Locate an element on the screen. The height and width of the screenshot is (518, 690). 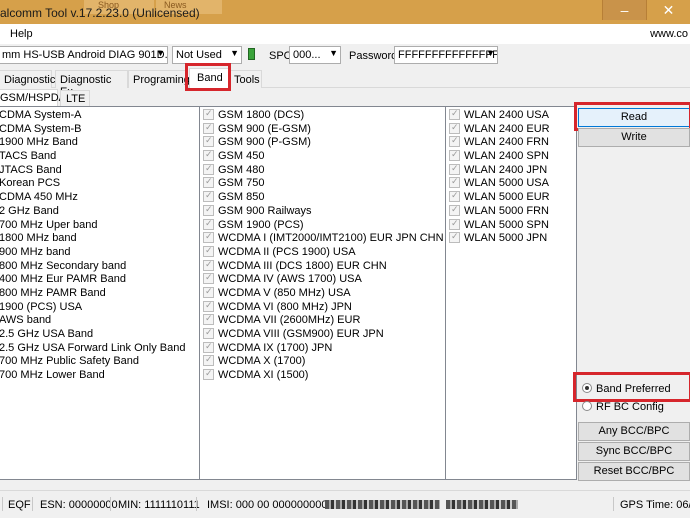
tab-diagnostic: Diagnostic is located at coordinates (27, 79).